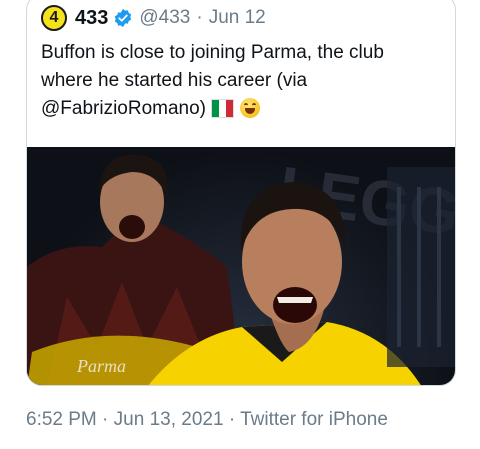 The image size is (480, 449). I want to click on tweet-text-line: where he started his career (via, so click(174, 80).